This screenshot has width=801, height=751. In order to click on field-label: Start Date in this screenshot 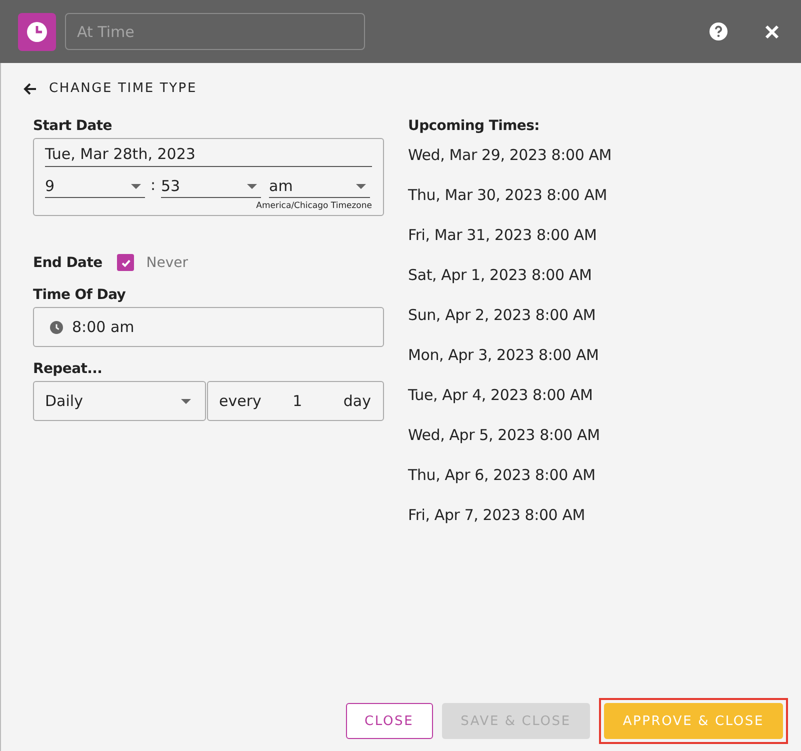, I will do `click(73, 126)`.